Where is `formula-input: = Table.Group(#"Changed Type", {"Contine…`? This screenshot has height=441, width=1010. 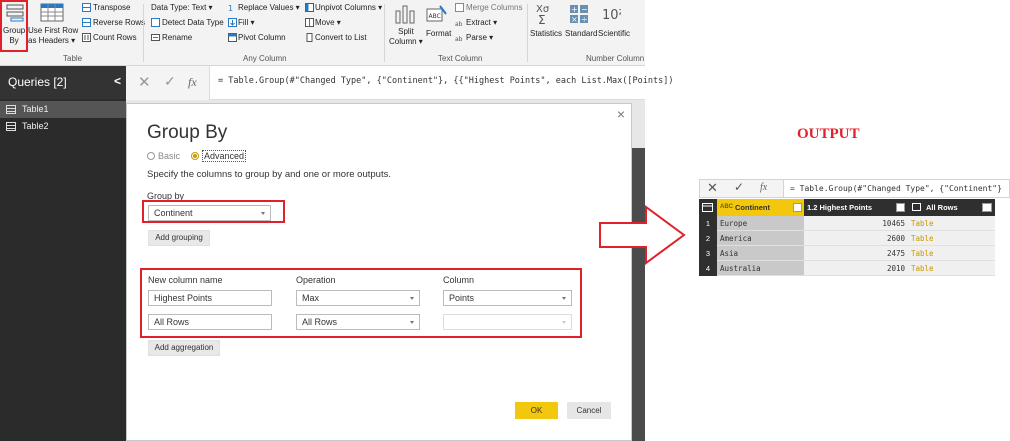 formula-input: = Table.Group(#"Changed Type", {"Contine… is located at coordinates (445, 81).